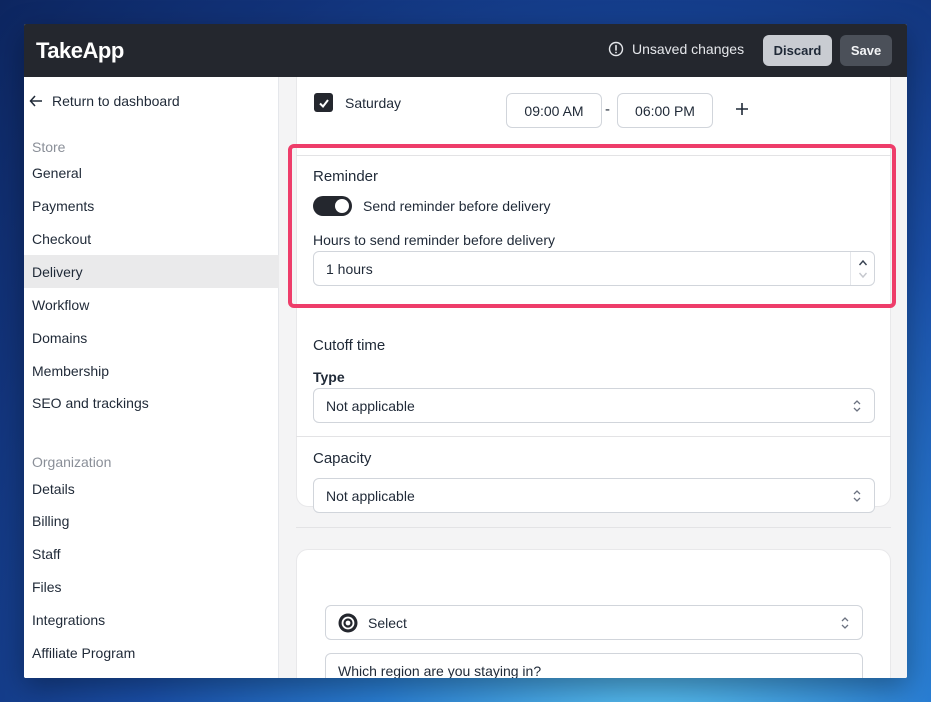 Image resolution: width=931 pixels, height=702 pixels. I want to click on sidebar-item-payments: Payments, so click(151, 205).